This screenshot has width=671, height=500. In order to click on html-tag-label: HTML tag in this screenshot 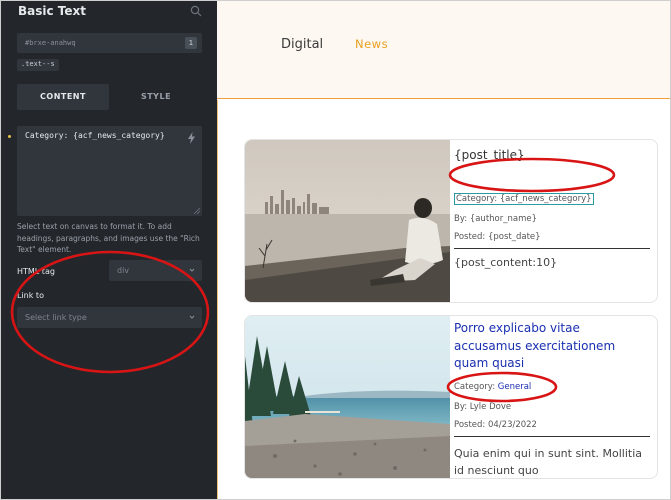, I will do `click(36, 271)`.